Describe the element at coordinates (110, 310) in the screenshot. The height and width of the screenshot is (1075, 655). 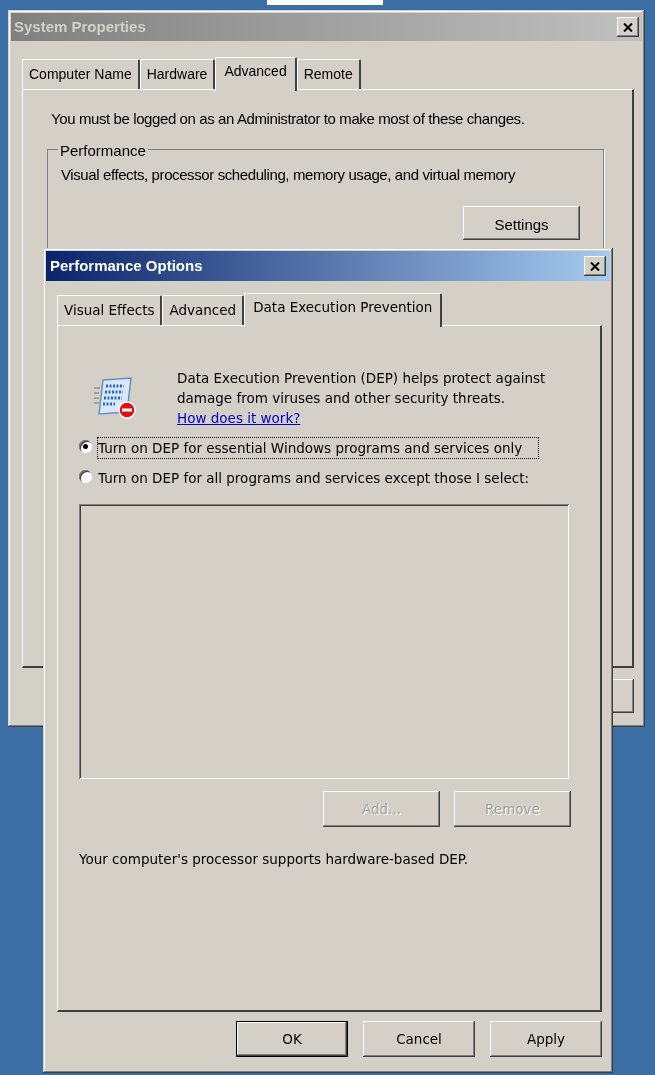
I see `tab: Visual Effects` at that location.